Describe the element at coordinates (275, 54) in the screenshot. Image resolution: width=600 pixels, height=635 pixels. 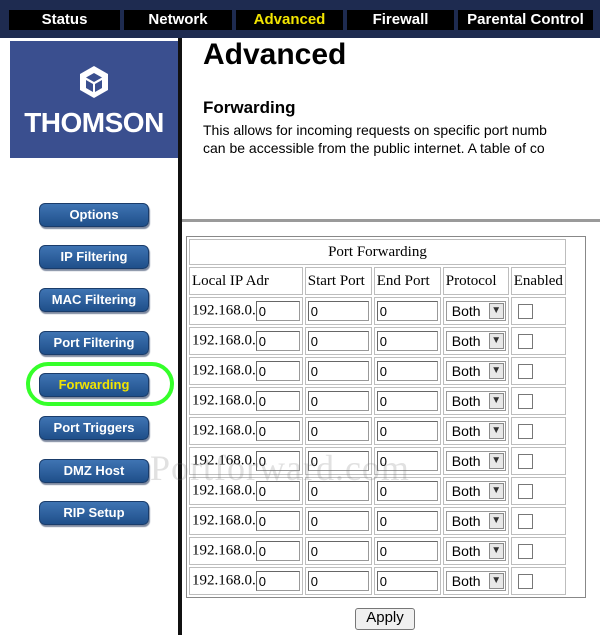
I see `page-title: Advanced` at that location.